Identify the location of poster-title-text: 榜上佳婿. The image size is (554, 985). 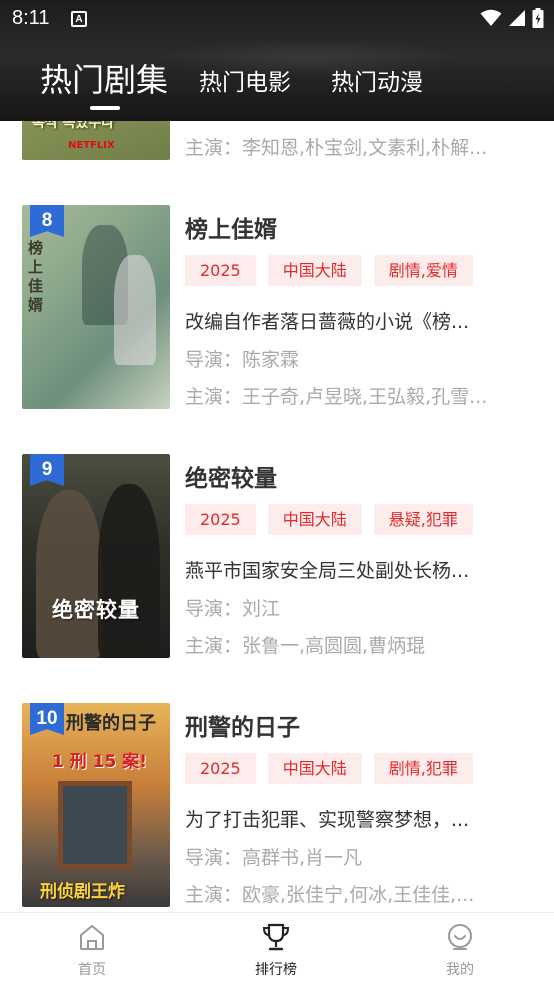
(36, 276).